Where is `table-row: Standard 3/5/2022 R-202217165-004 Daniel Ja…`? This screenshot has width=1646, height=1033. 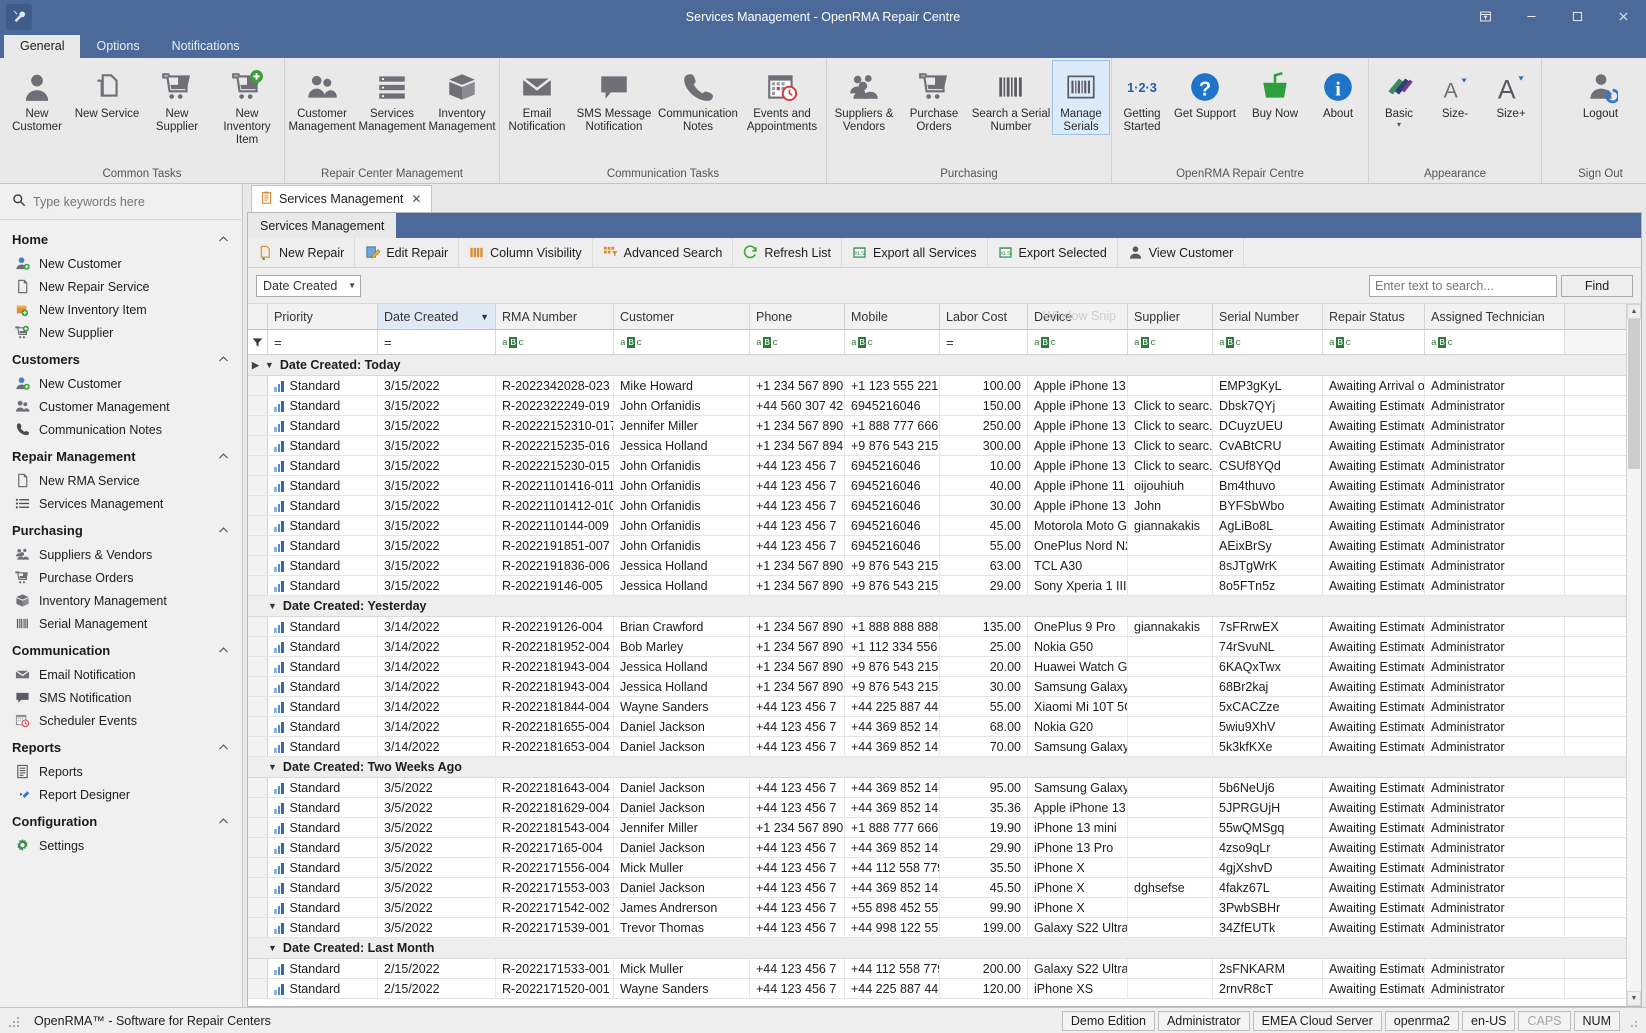 table-row: Standard 3/5/2022 R-202217165-004 Daniel Ja… is located at coordinates (937, 848).